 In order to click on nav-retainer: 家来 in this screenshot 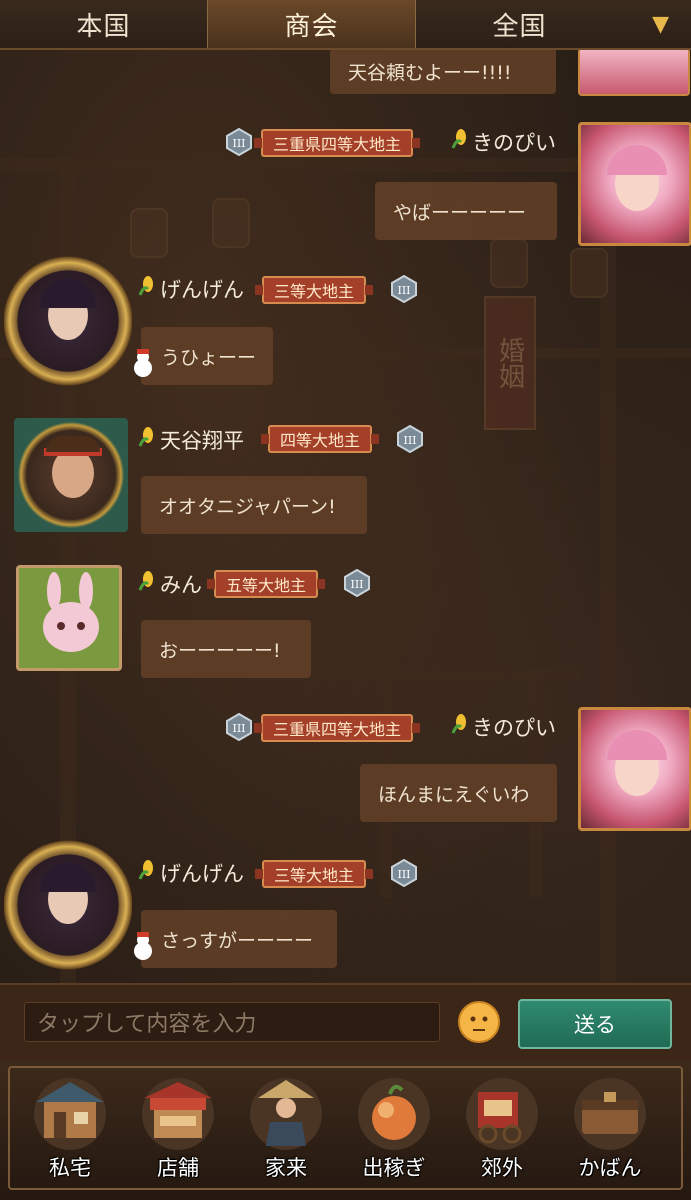, I will do `click(286, 1129)`.